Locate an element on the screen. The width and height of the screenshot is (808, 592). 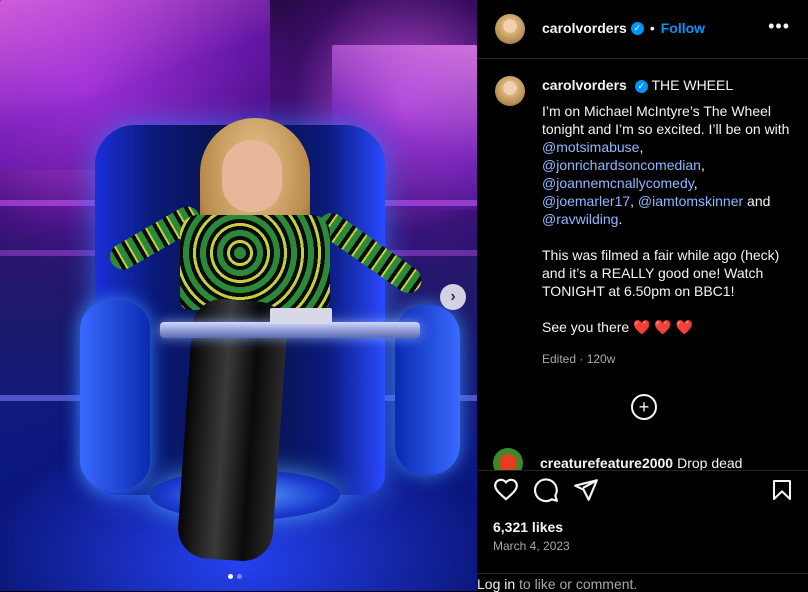
person-top is located at coordinates (255, 262).